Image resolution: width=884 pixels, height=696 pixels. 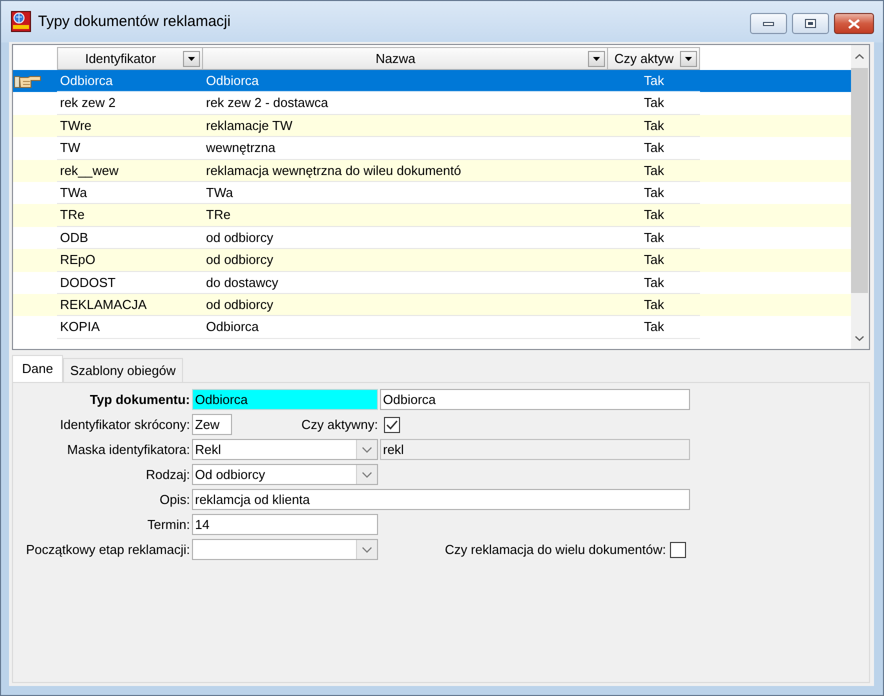 I want to click on table-cell: Tak, so click(x=654, y=327).